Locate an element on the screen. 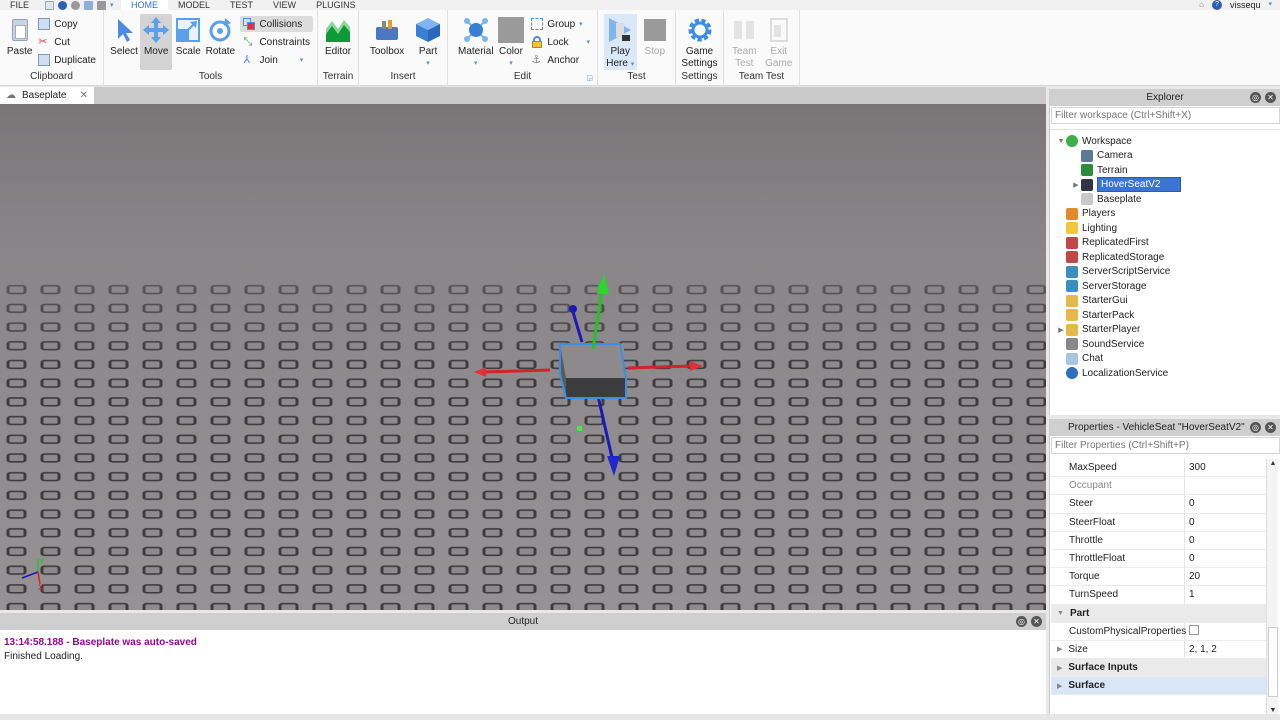 The image size is (1280, 720). property-row-throttlefloat: ThrottleFloat 0 is located at coordinates (1159, 559).